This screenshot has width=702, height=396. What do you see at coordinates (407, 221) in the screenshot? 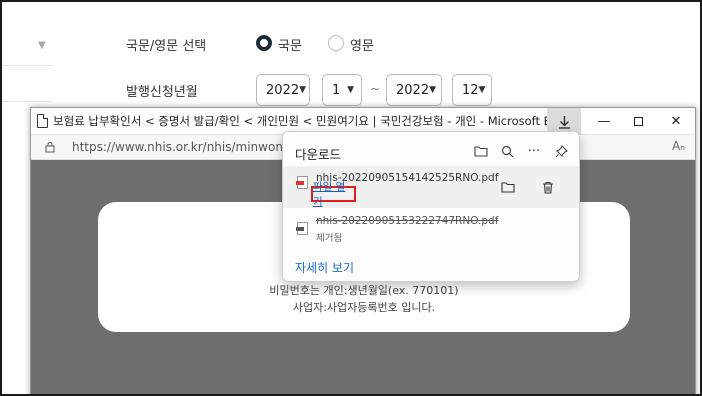
I see `download-filename-removed: nhis-20220905153222747RNO.pdf` at bounding box center [407, 221].